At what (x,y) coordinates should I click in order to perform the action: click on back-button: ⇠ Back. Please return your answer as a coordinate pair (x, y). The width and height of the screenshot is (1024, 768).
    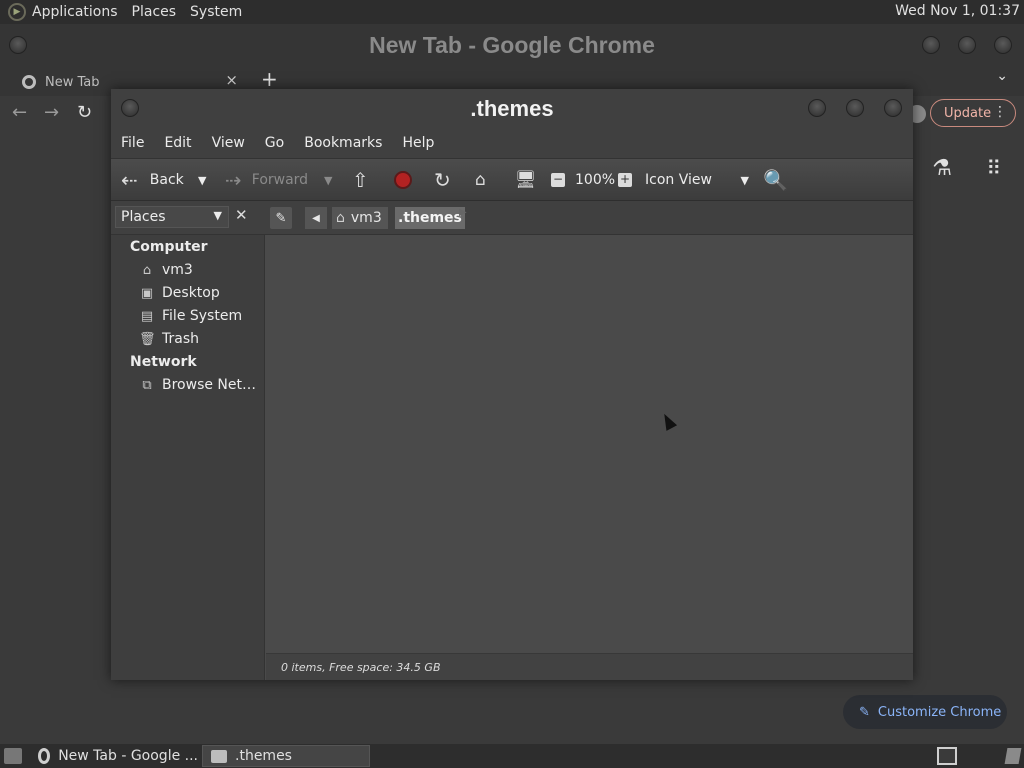
    Looking at the image, I should click on (152, 180).